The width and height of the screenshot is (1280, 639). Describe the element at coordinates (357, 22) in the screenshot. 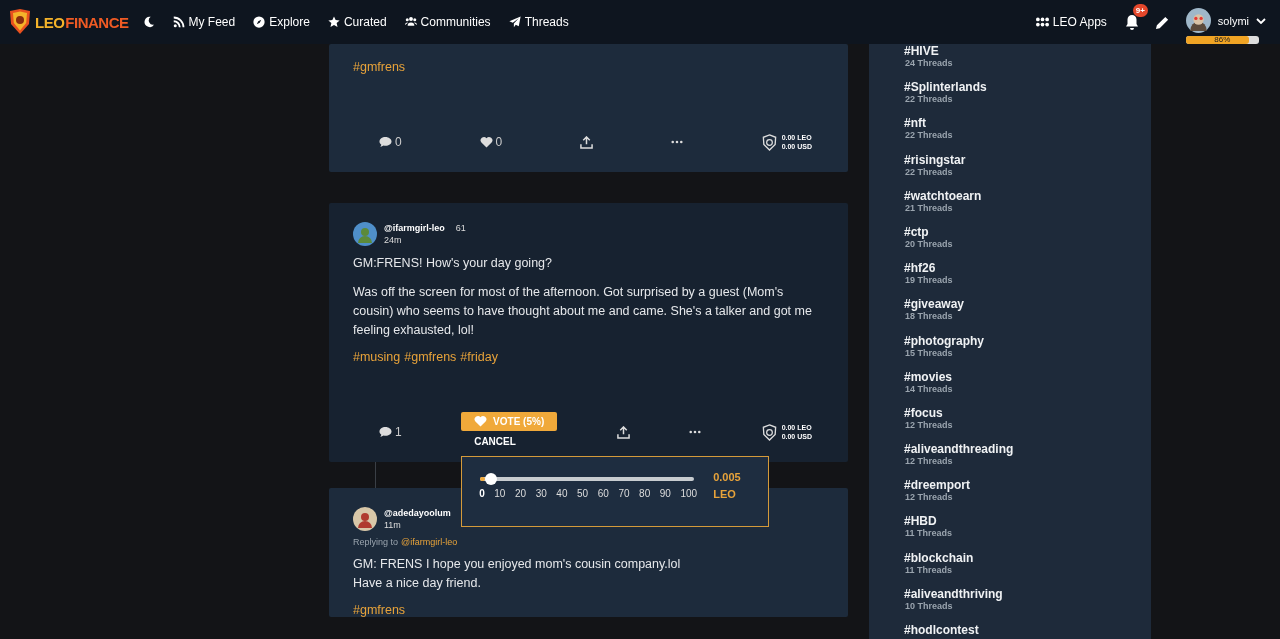

I see `nav-link: Curated` at that location.